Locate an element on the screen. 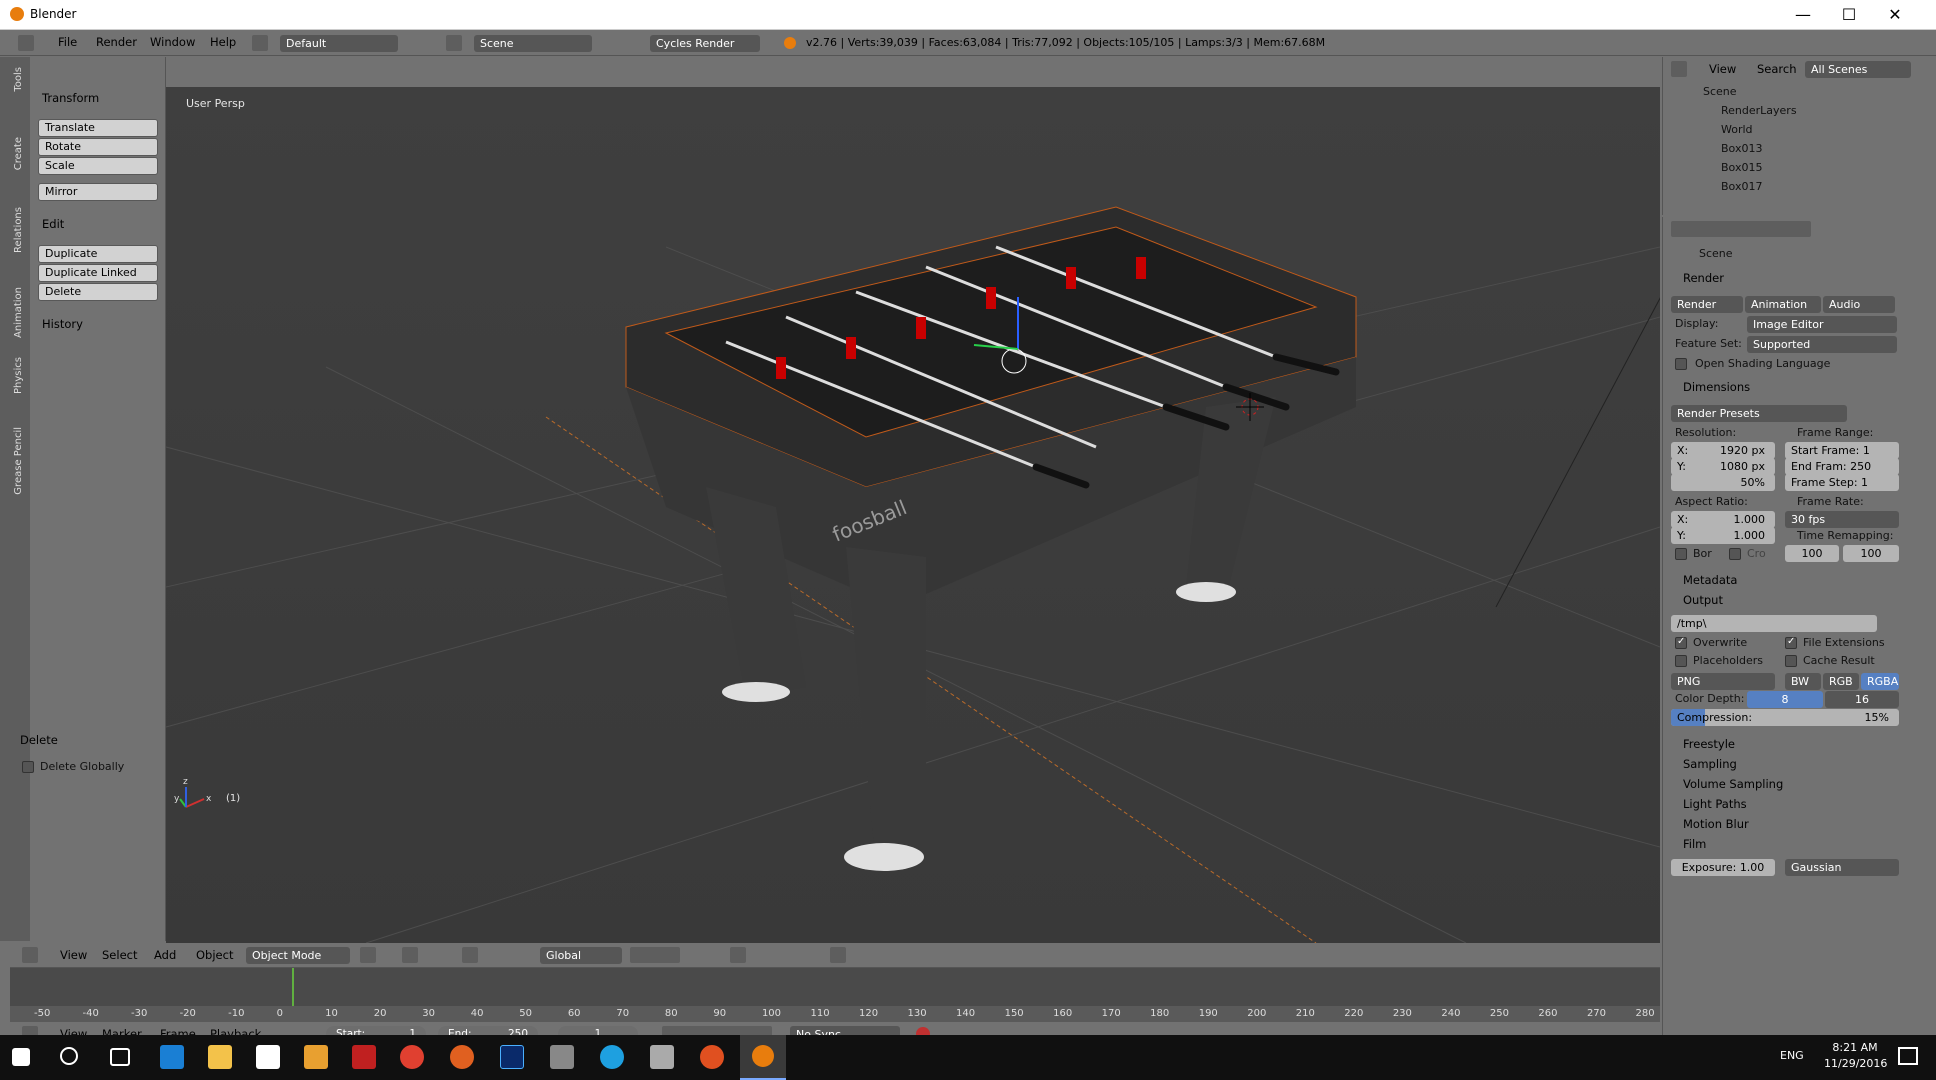 Image resolution: width=1936 pixels, height=1080 pixels. res-x-field: X: 1920 px is located at coordinates (1723, 450).